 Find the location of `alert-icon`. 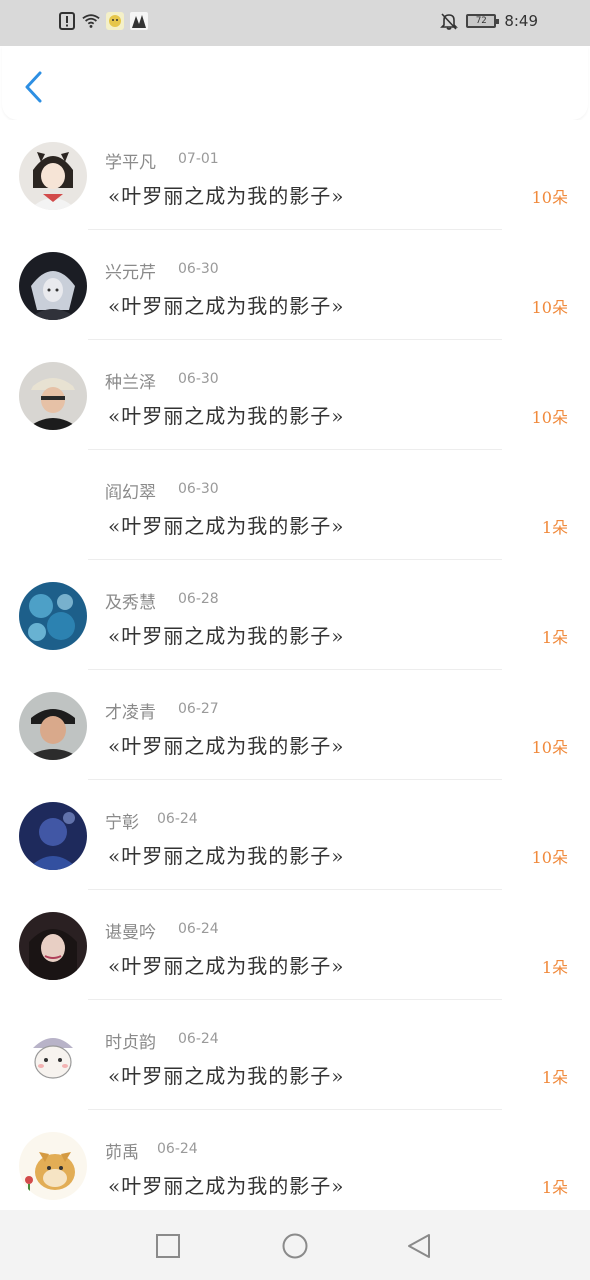

alert-icon is located at coordinates (67, 21).